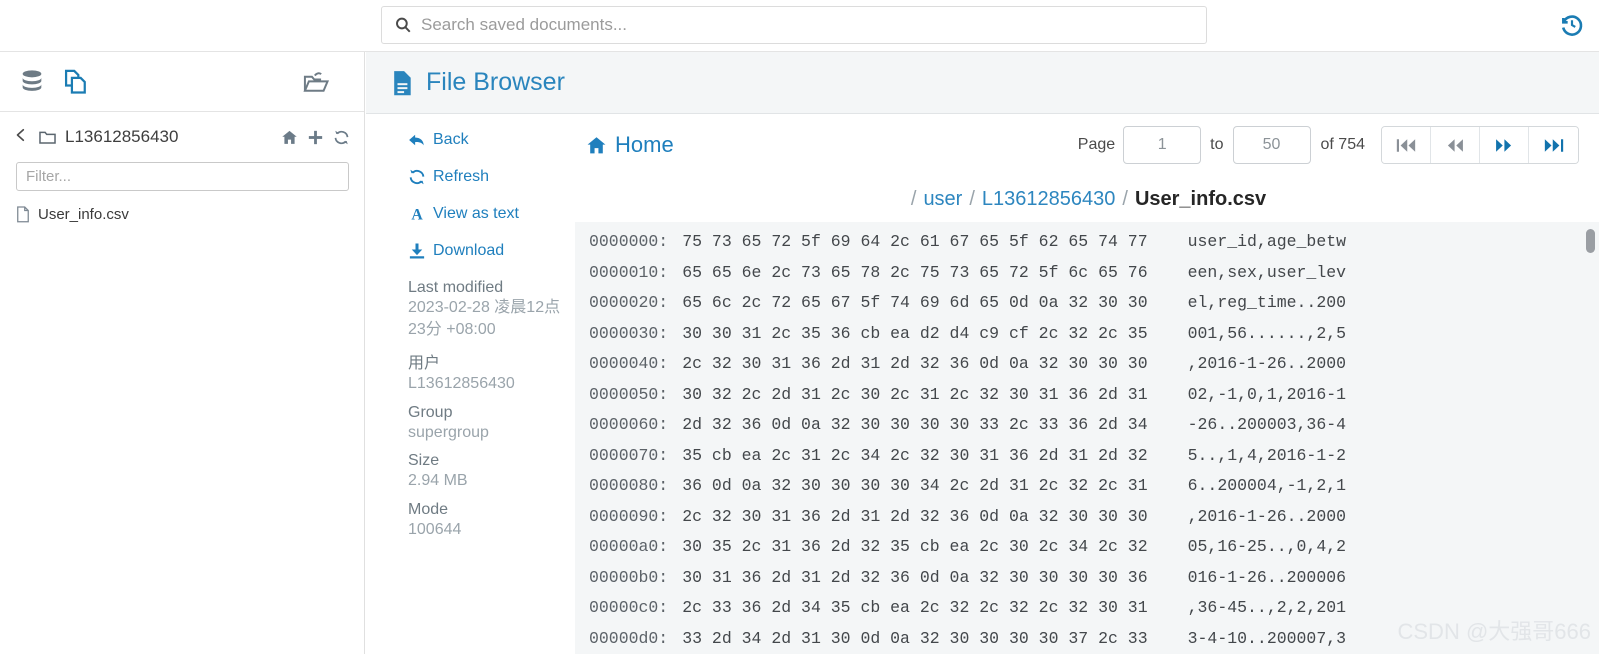 This screenshot has height=654, width=1599. Describe the element at coordinates (942, 199) in the screenshot. I see `breadcrumb-item-user: user` at that location.